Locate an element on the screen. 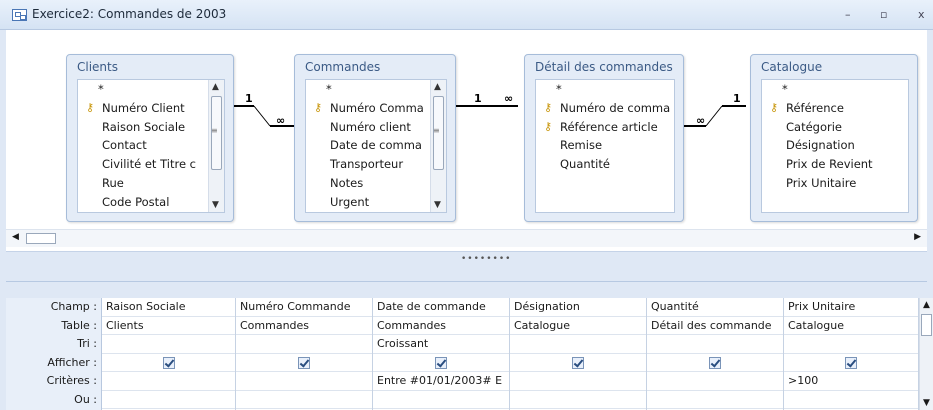  close-button: x is located at coordinates (921, 14).